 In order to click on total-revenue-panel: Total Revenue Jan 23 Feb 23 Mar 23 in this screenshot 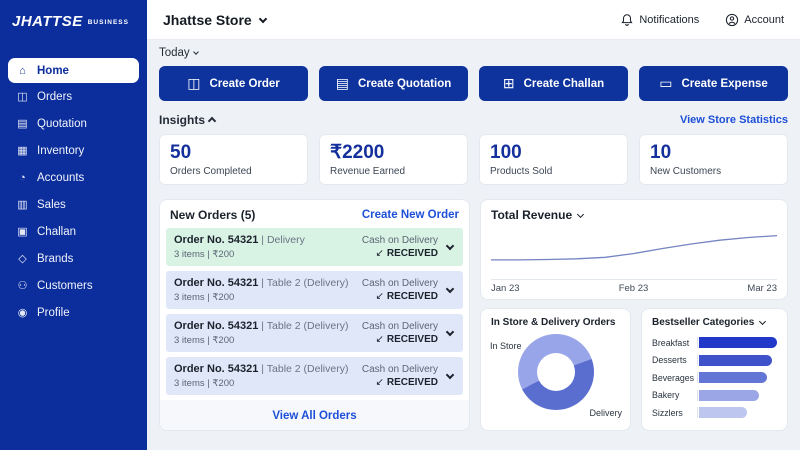, I will do `click(634, 249)`.